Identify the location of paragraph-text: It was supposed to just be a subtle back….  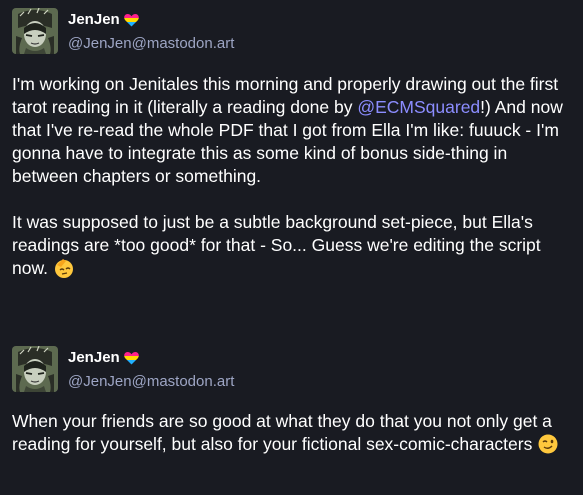
(276, 245).